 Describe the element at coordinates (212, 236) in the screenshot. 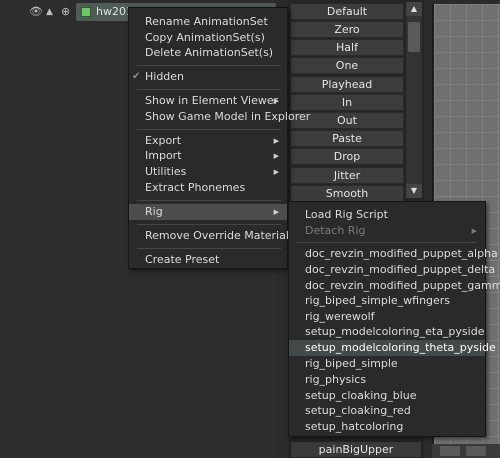

I see `menu-remove-override-materials: Remove Override Materials` at that location.